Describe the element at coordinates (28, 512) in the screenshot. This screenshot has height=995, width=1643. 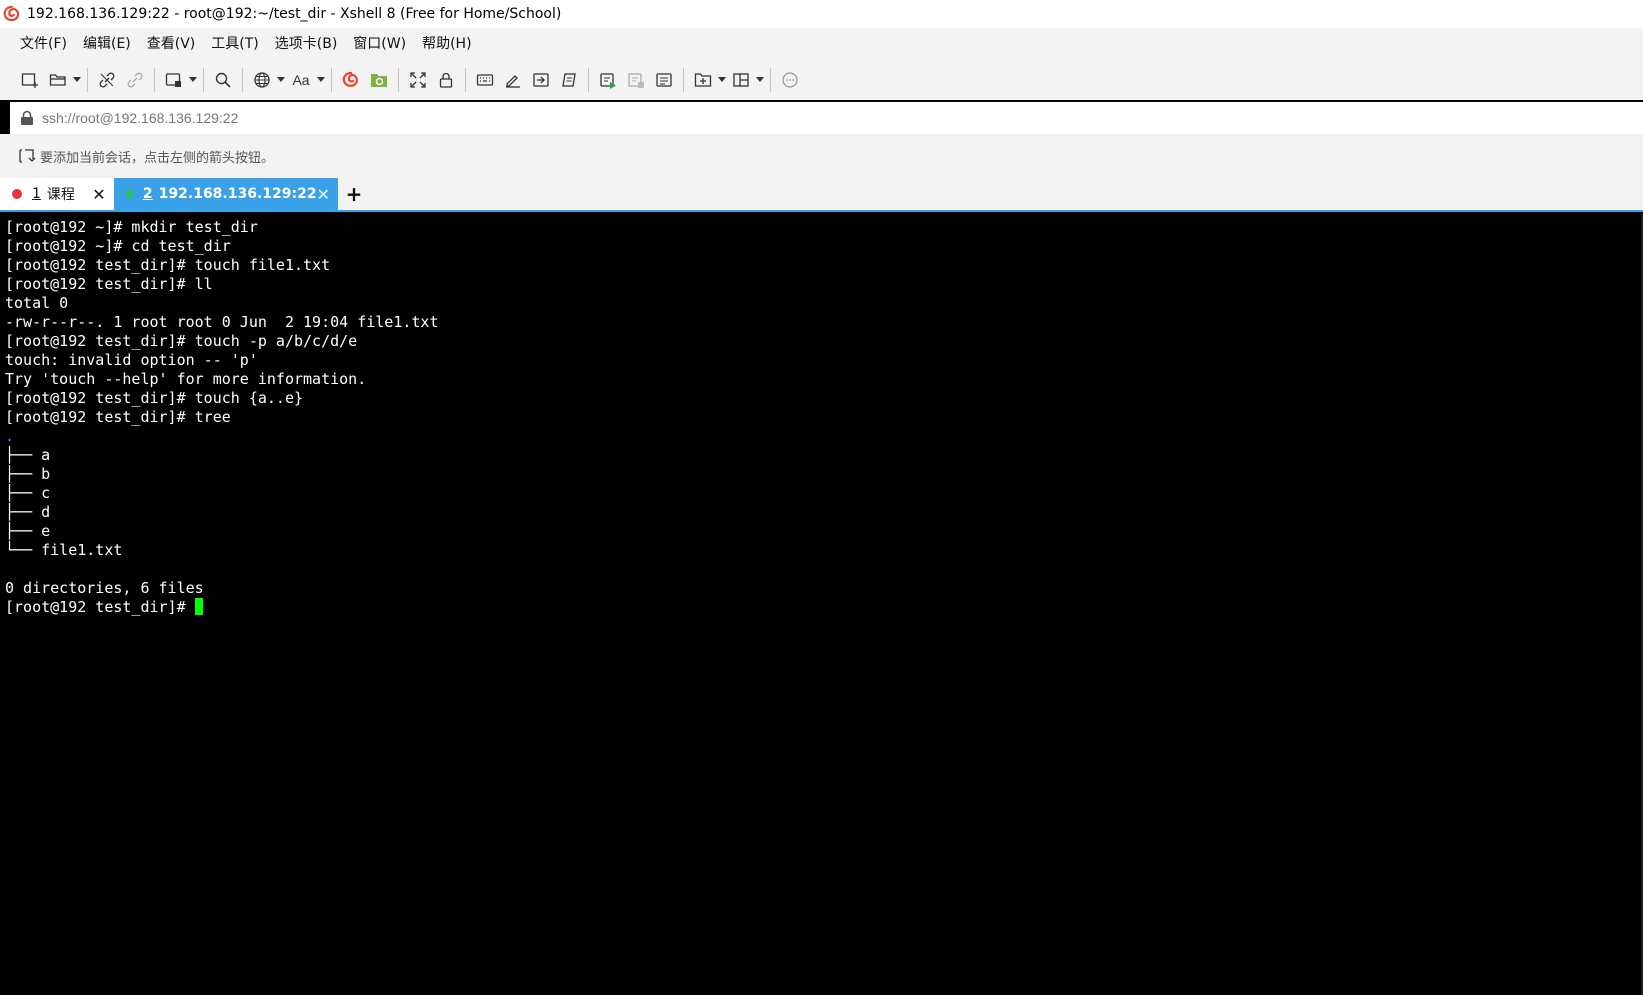
I see `terminal-line: ├── d` at that location.